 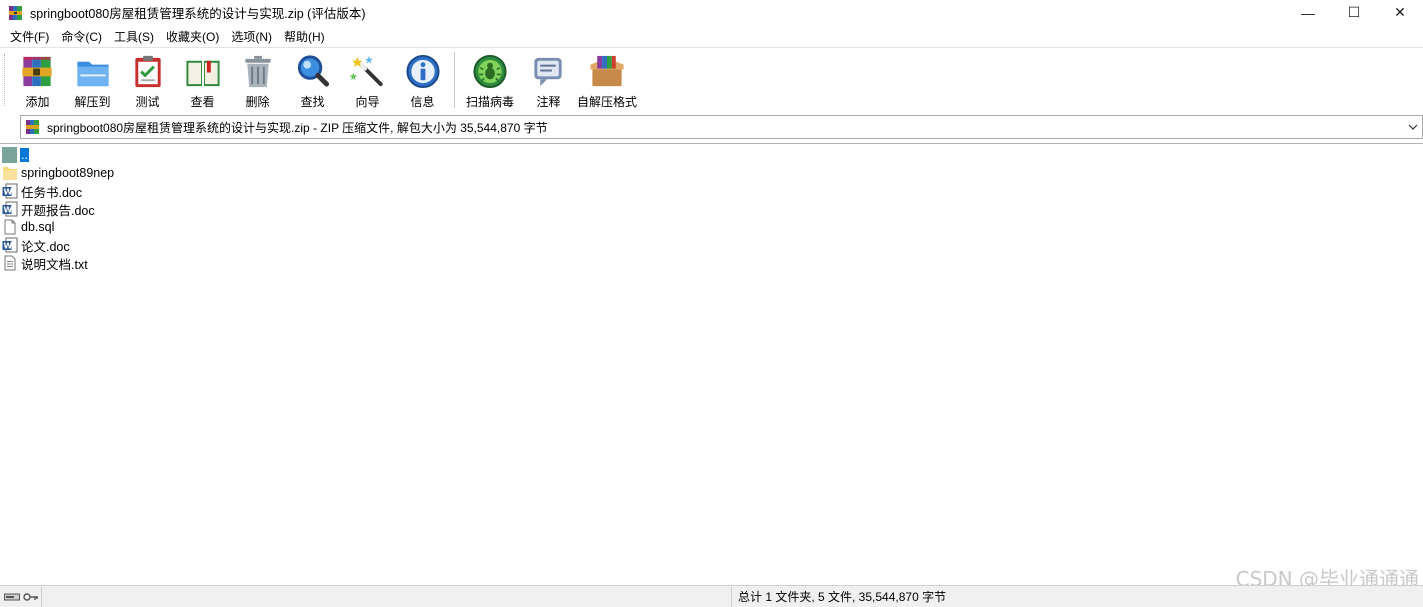 I want to click on add-button: 添加, so click(x=37, y=79).